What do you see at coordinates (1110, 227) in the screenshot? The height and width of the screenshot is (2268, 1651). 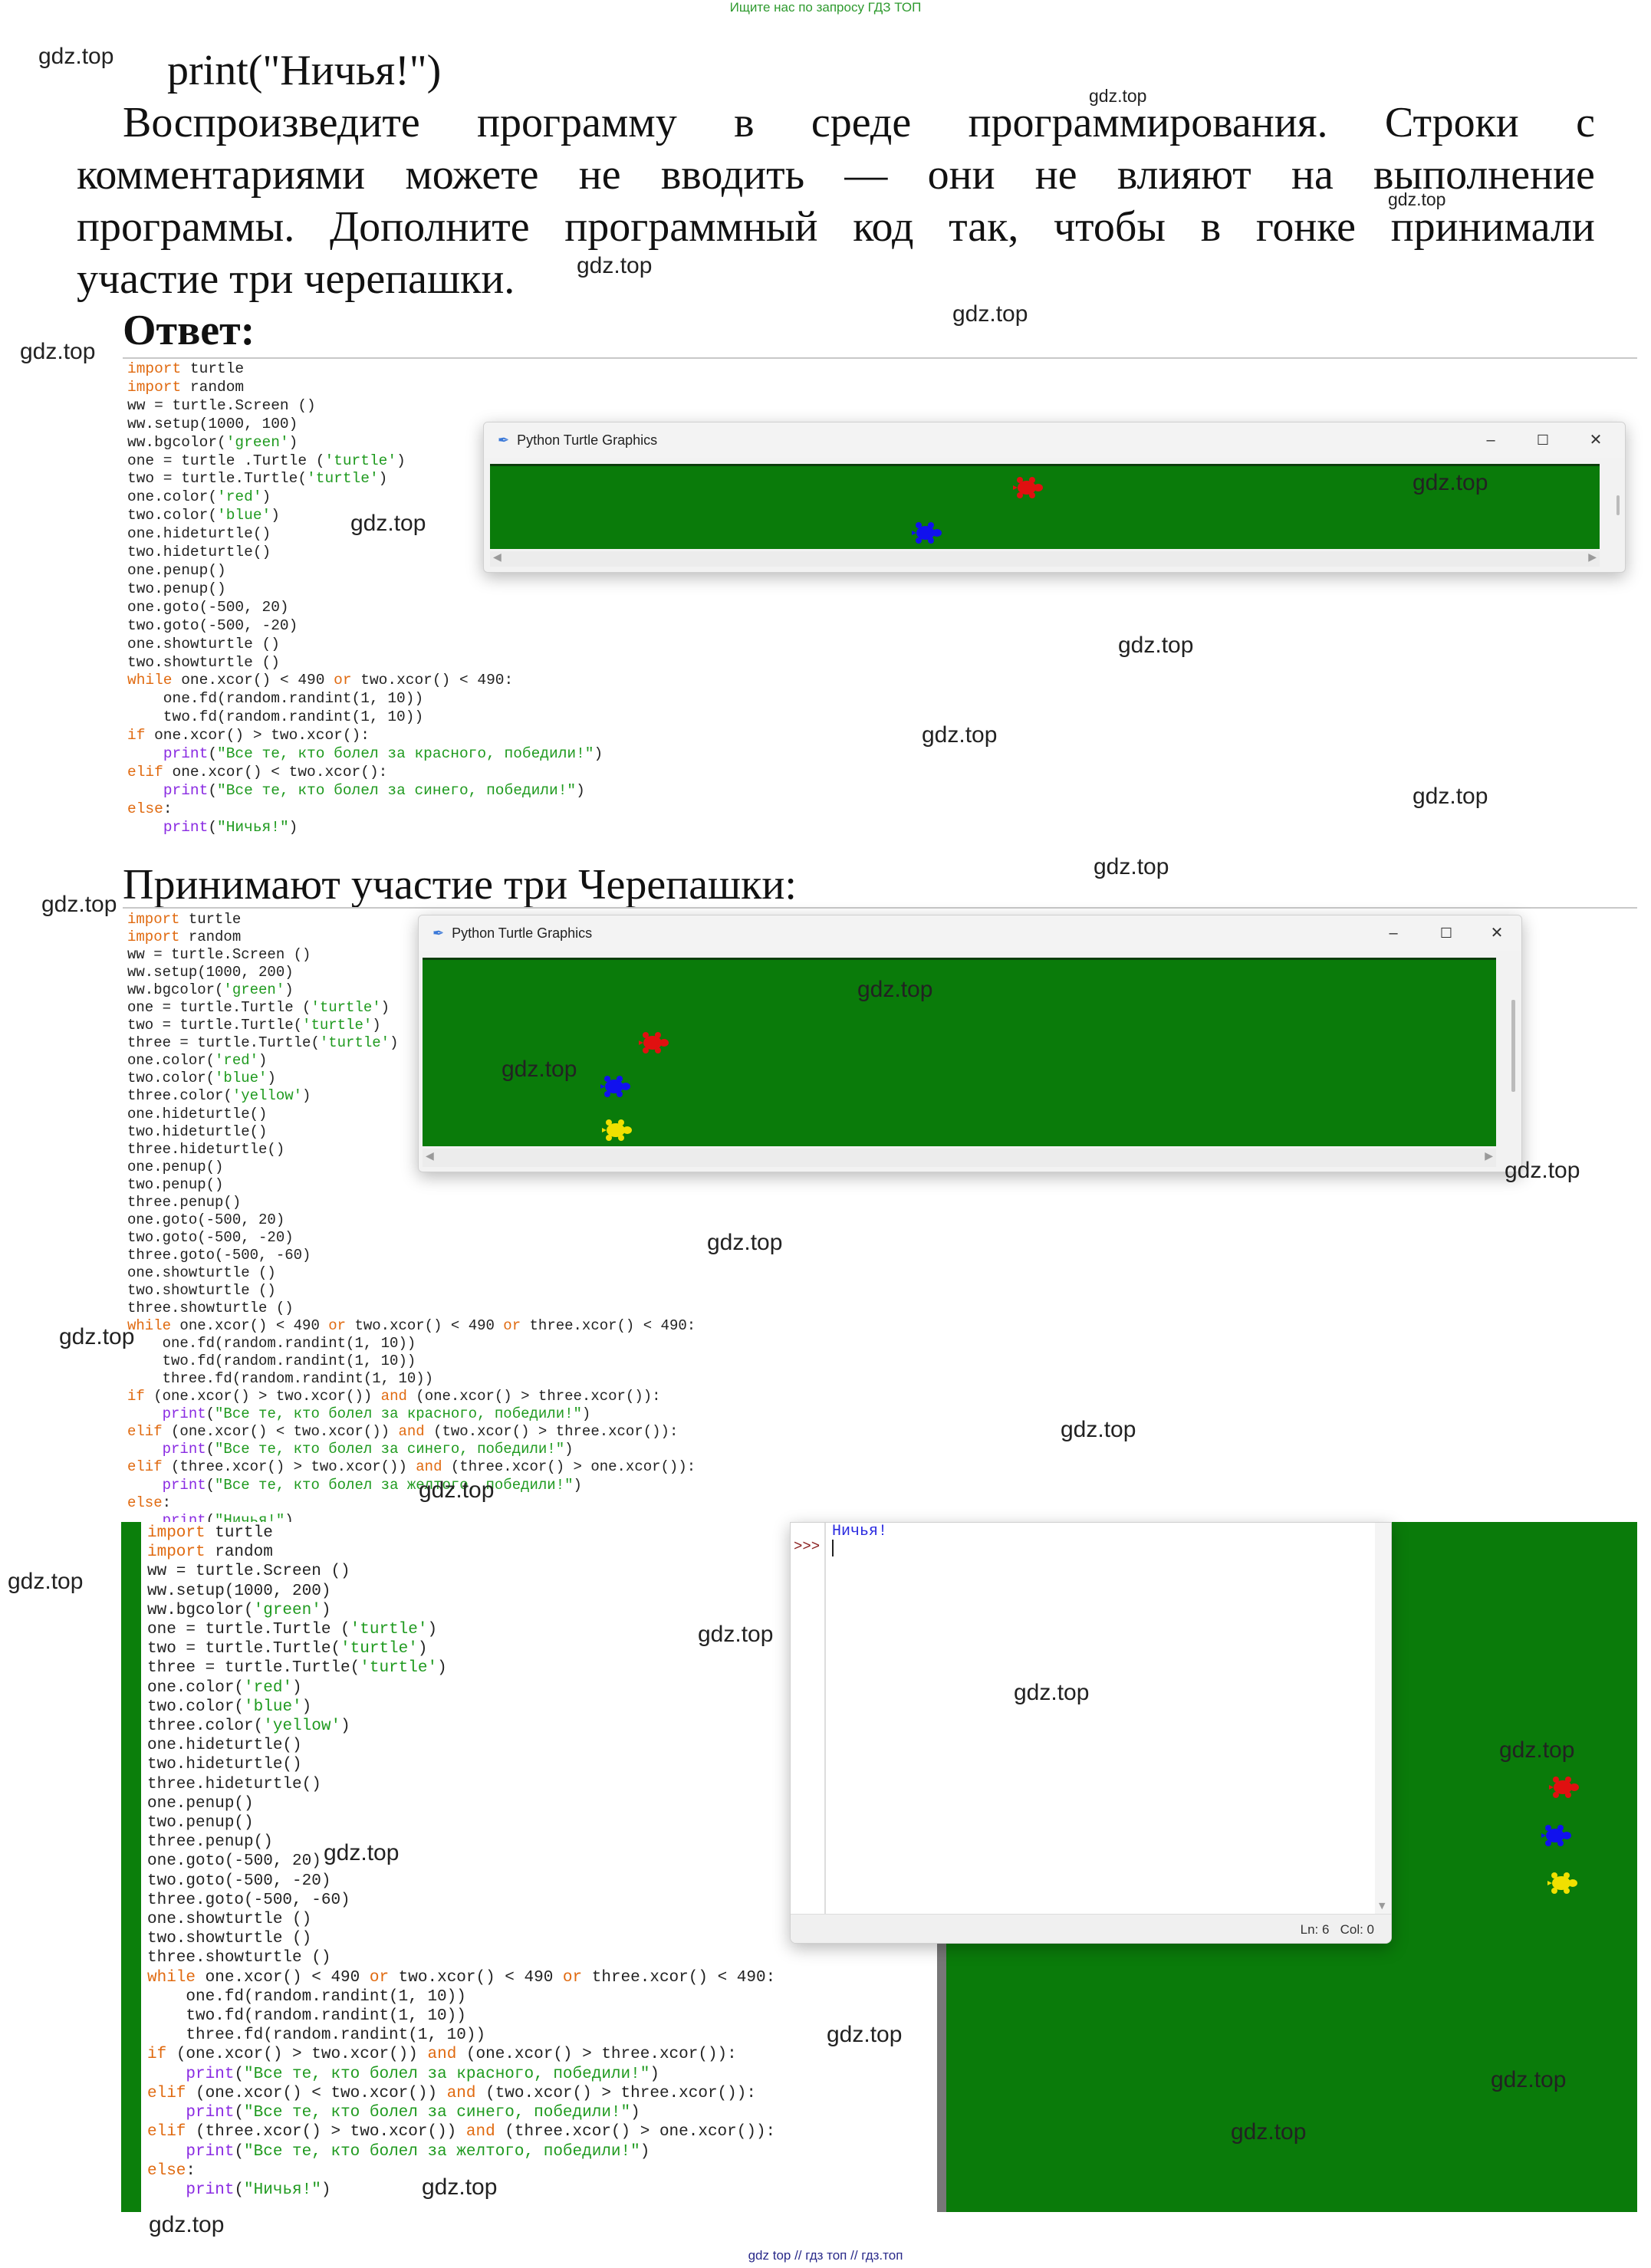 I see `word: чтобы` at bounding box center [1110, 227].